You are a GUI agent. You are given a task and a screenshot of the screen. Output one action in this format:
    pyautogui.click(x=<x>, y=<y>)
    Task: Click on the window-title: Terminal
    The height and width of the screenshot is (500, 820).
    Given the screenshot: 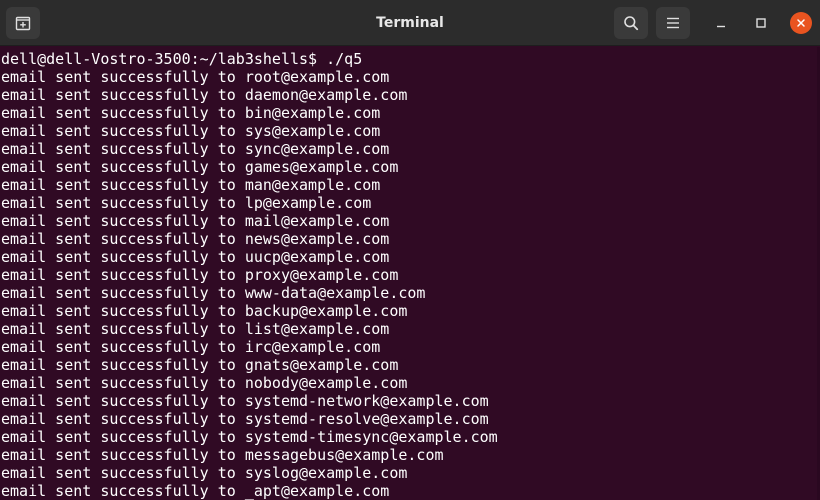 What is the action you would take?
    pyautogui.click(x=410, y=23)
    